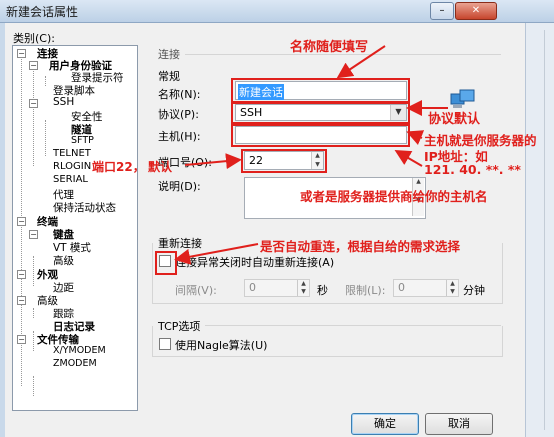 This screenshot has height=437, width=554. I want to click on arrow-to-checkbox, so click(216, 254).